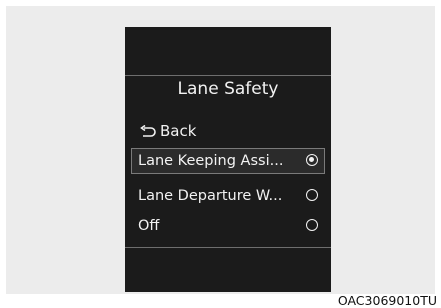  I want to click on radio-dot, so click(311, 159).